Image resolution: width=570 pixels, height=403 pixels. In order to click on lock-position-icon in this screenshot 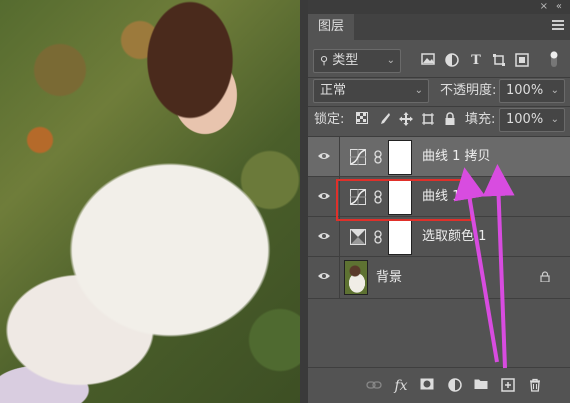, I will do `click(406, 120)`.